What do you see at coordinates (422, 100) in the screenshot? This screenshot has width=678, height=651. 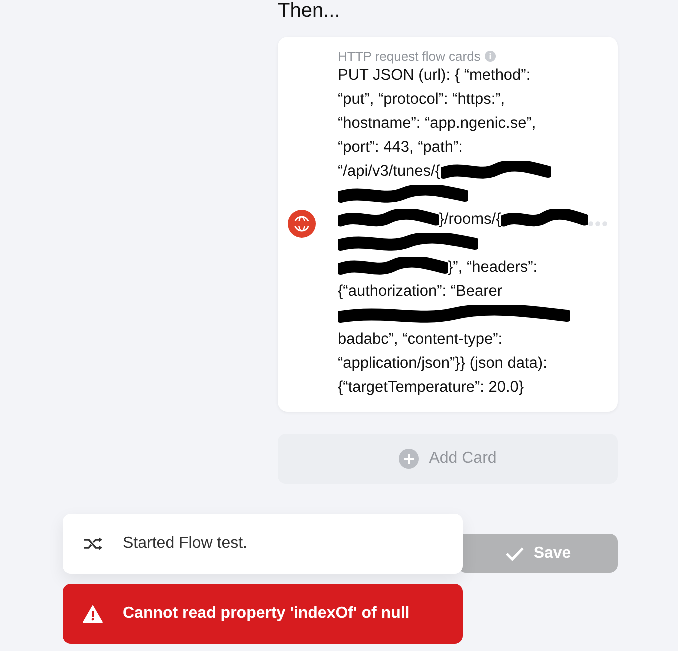 I see `request-text: “put”, “protocol”: “https:”,` at bounding box center [422, 100].